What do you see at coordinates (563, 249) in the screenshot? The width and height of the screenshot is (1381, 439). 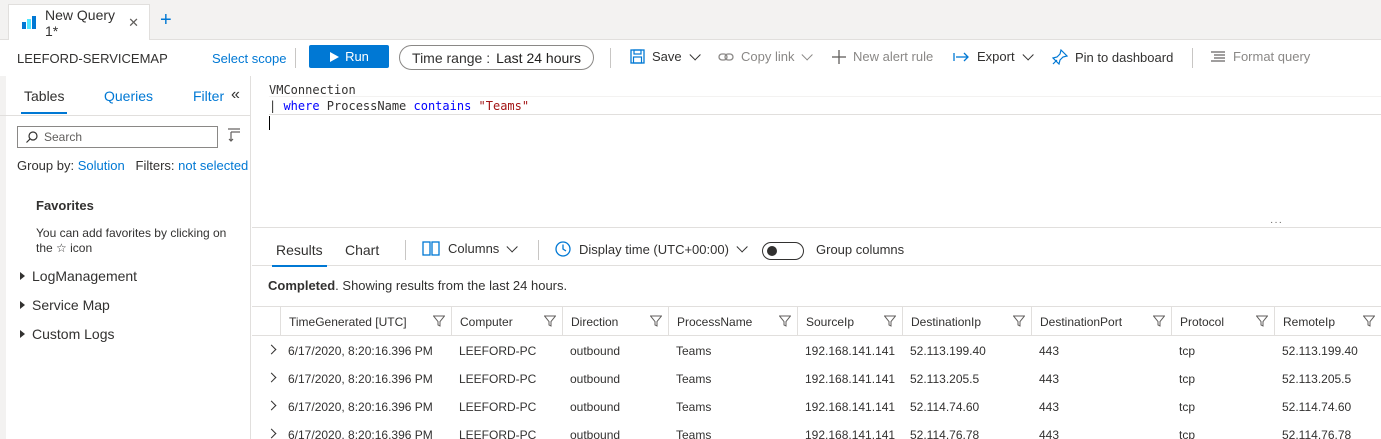 I see `clock-icon` at bounding box center [563, 249].